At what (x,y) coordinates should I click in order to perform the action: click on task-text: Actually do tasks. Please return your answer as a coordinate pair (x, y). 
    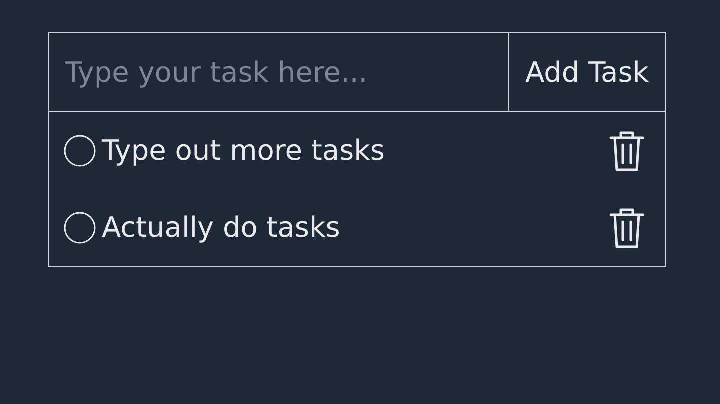
    Looking at the image, I should click on (222, 227).